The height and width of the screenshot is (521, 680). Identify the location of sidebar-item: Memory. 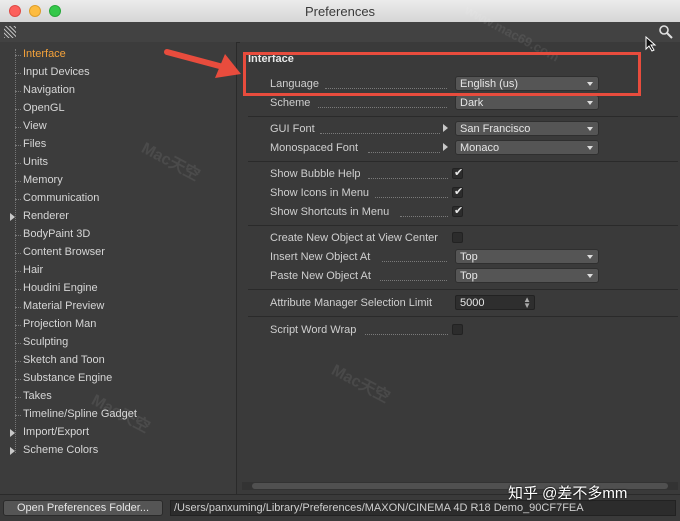
(118, 181).